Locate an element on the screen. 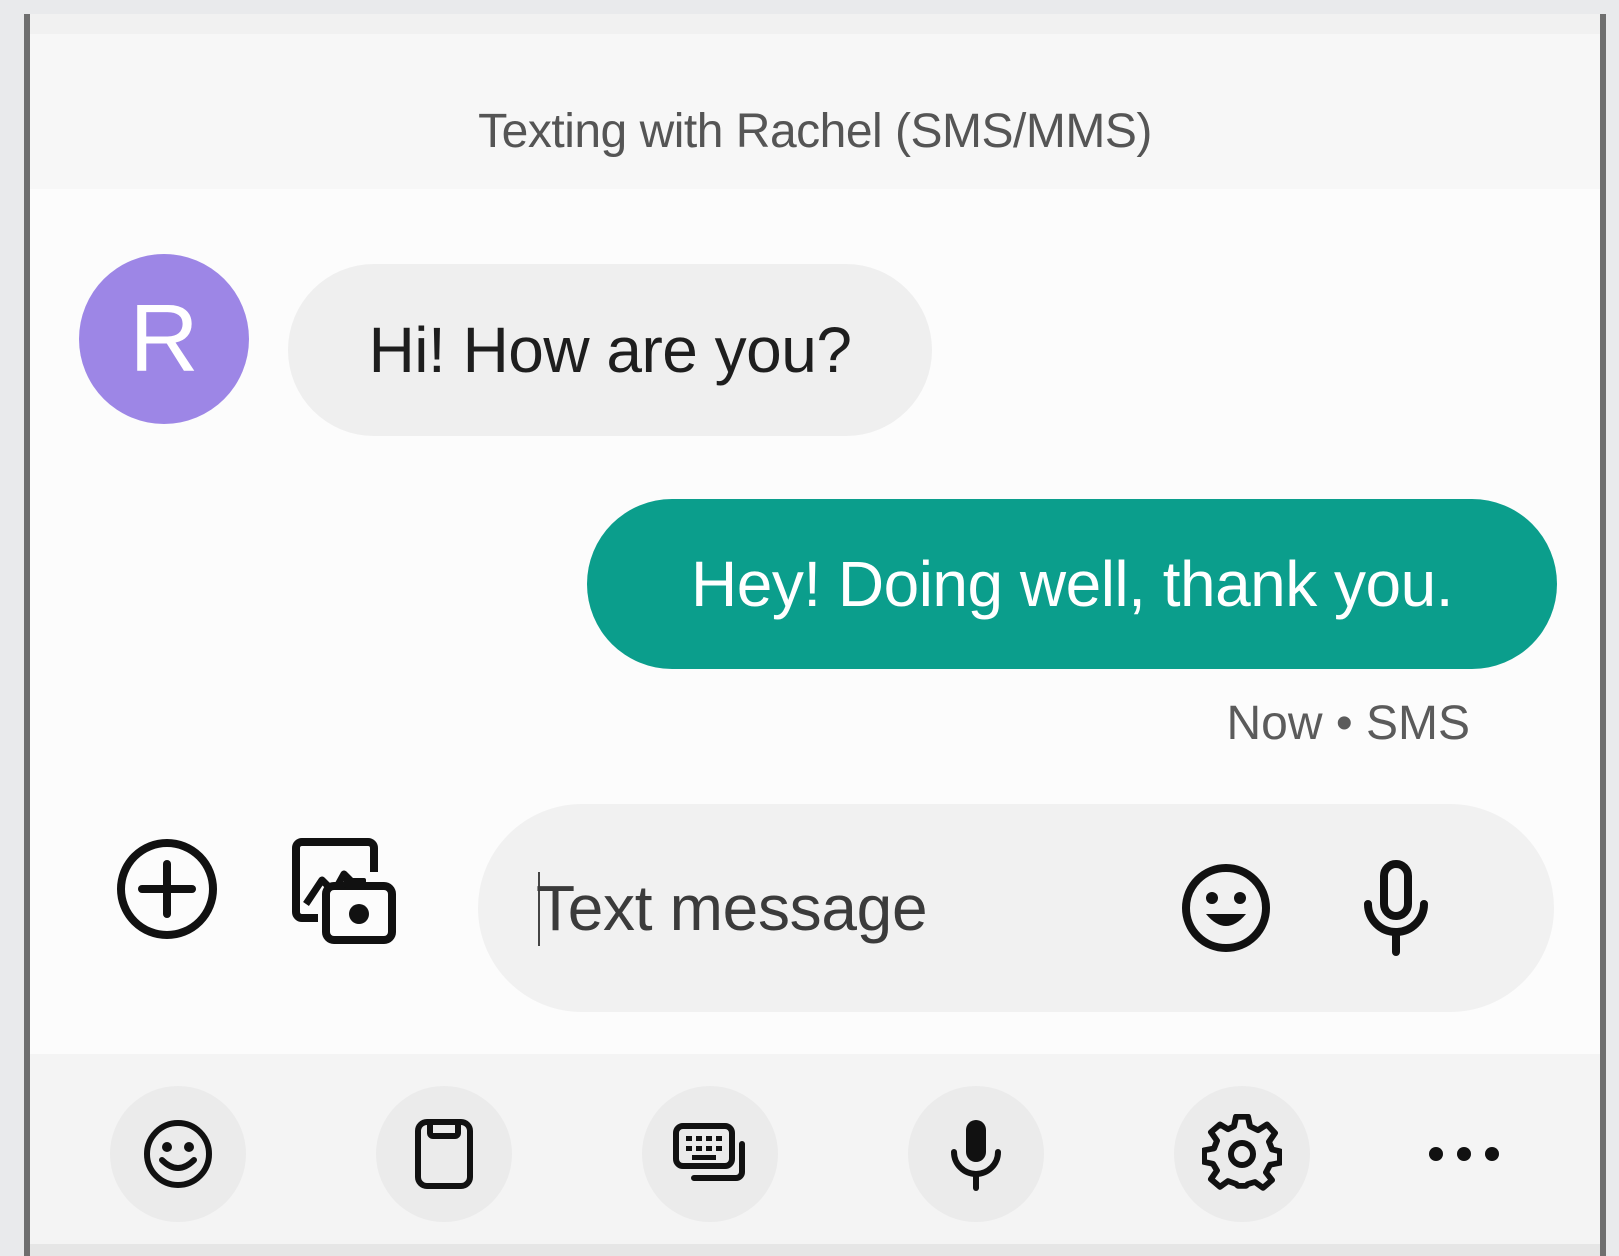  message-compose-field: Text message is located at coordinates (1016, 908).